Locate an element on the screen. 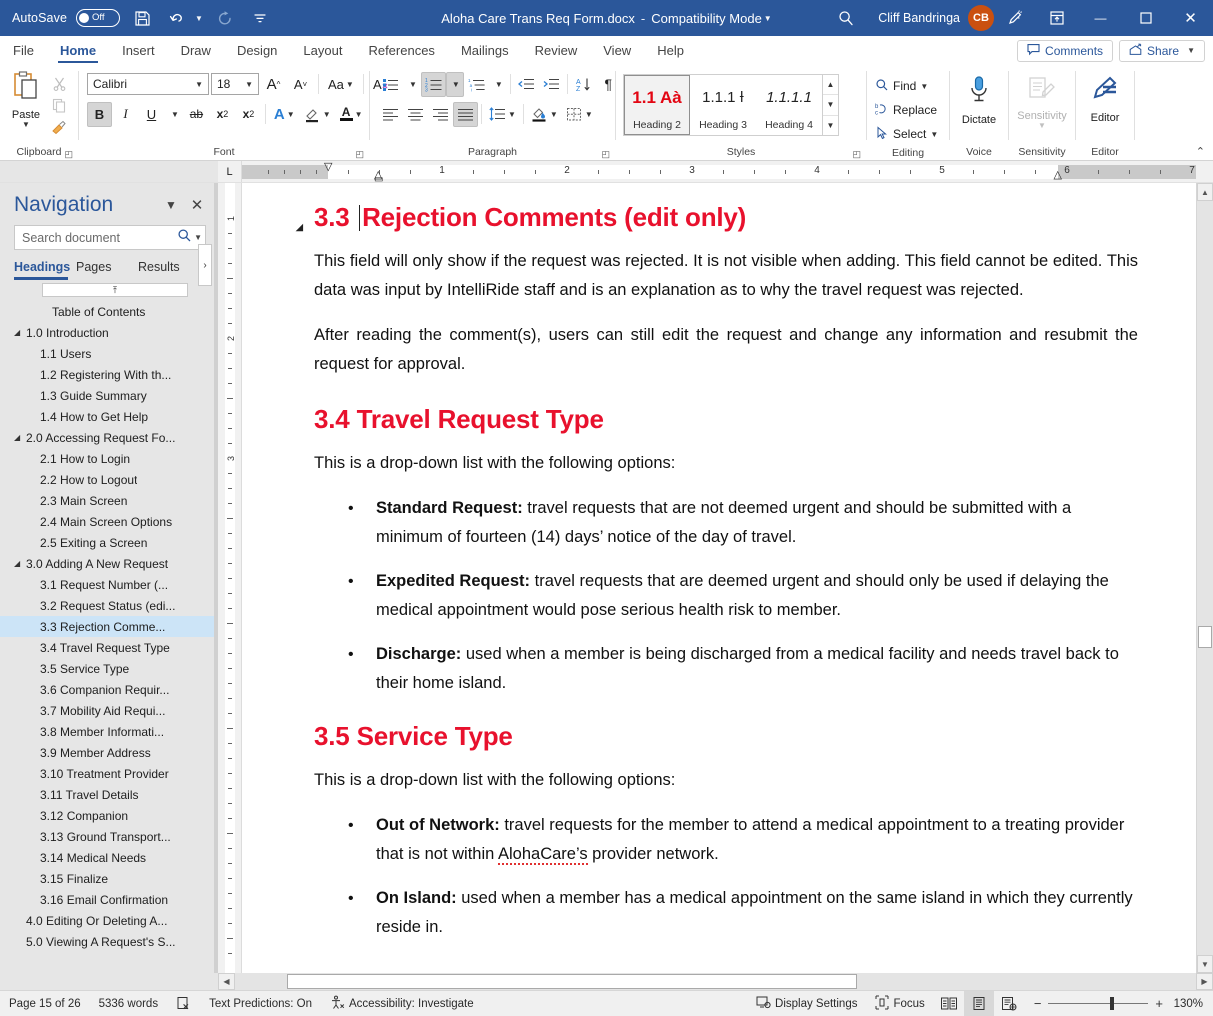  styles-more-icon: ▼ is located at coordinates (830, 125).